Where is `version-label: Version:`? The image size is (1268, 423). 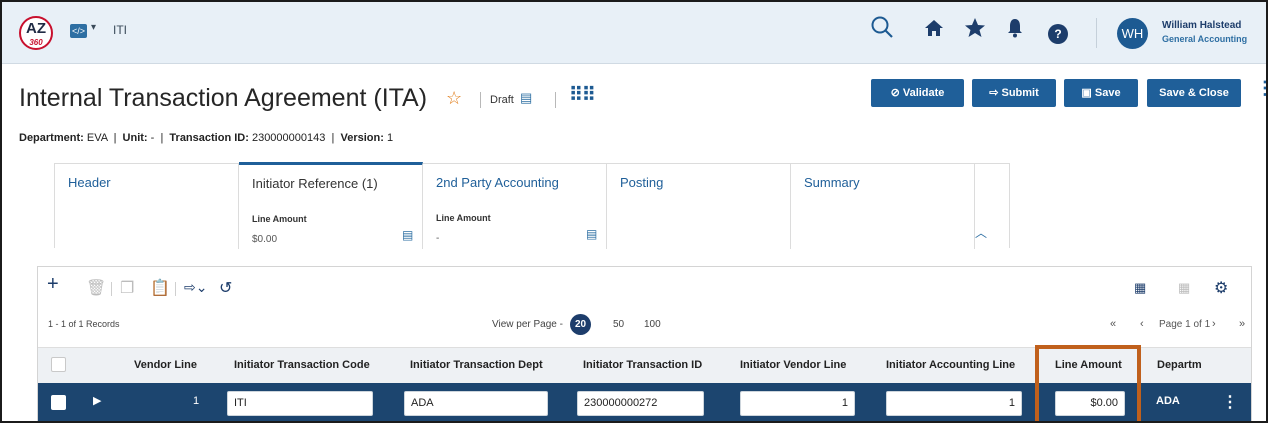 version-label: Version: is located at coordinates (362, 138).